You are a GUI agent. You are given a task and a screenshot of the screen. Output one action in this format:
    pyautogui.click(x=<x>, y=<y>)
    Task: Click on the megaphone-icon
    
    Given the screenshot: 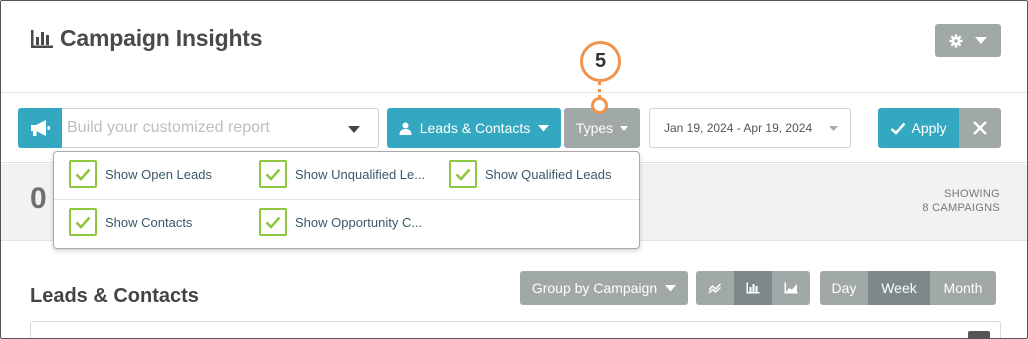 What is the action you would take?
    pyautogui.click(x=40, y=128)
    